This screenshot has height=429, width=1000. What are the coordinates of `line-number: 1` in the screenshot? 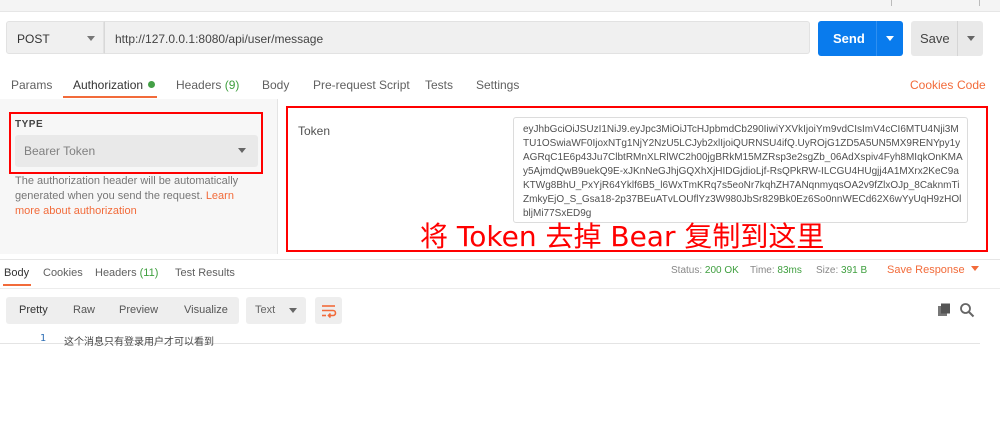 It's located at (43, 338).